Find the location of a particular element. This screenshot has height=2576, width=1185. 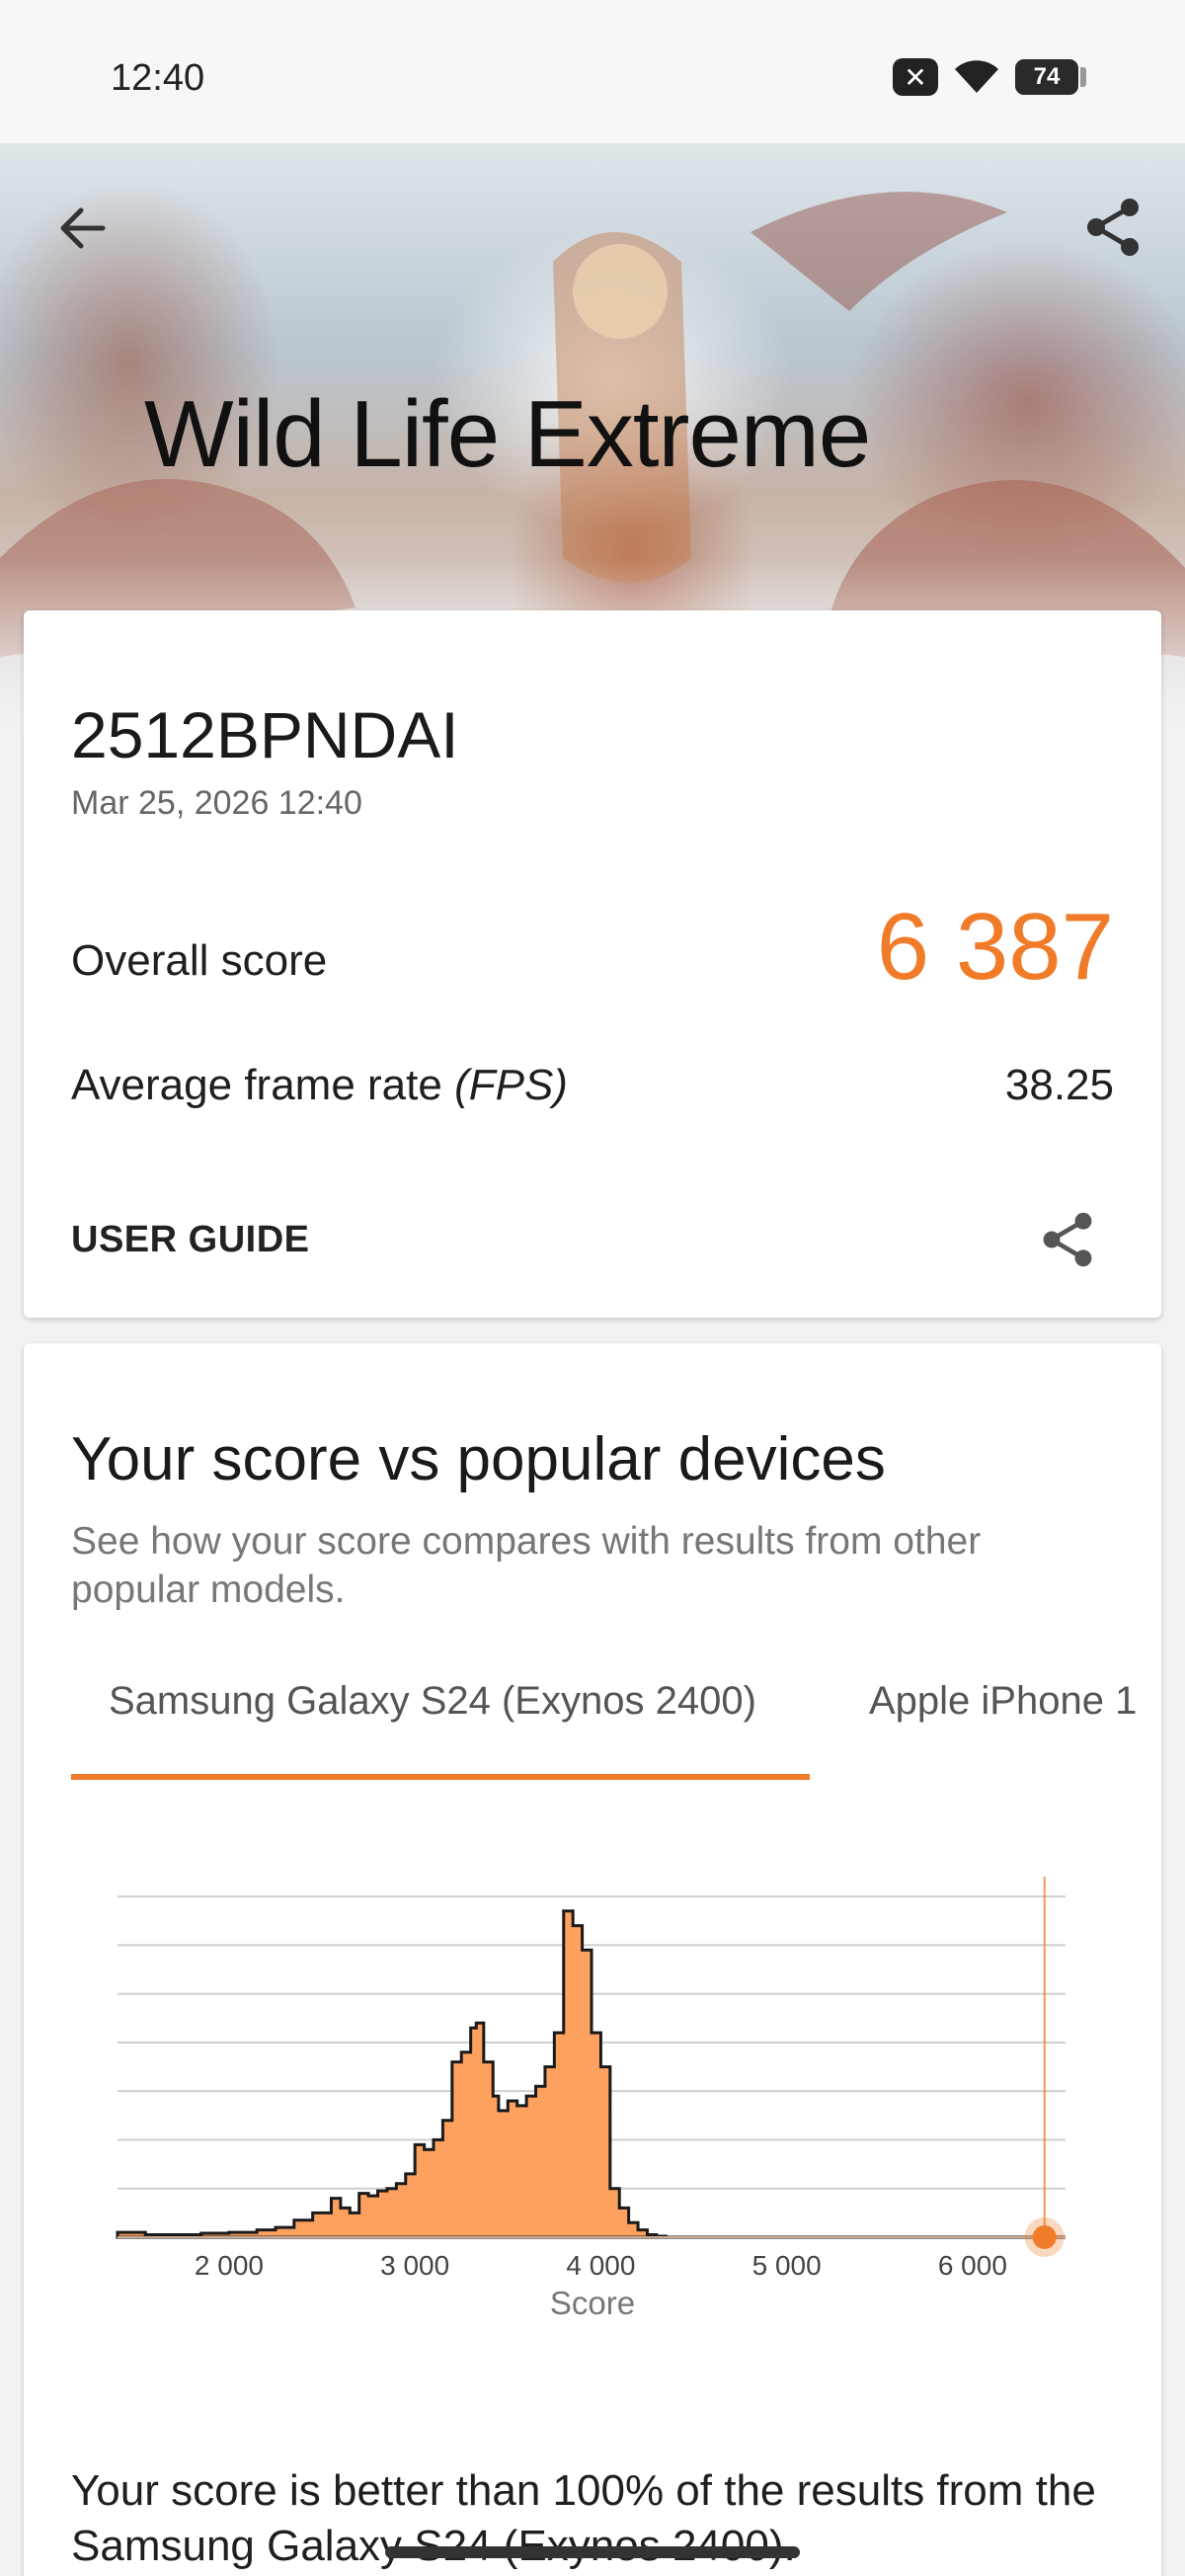

x-tick-label: 4 000 is located at coordinates (601, 2265).